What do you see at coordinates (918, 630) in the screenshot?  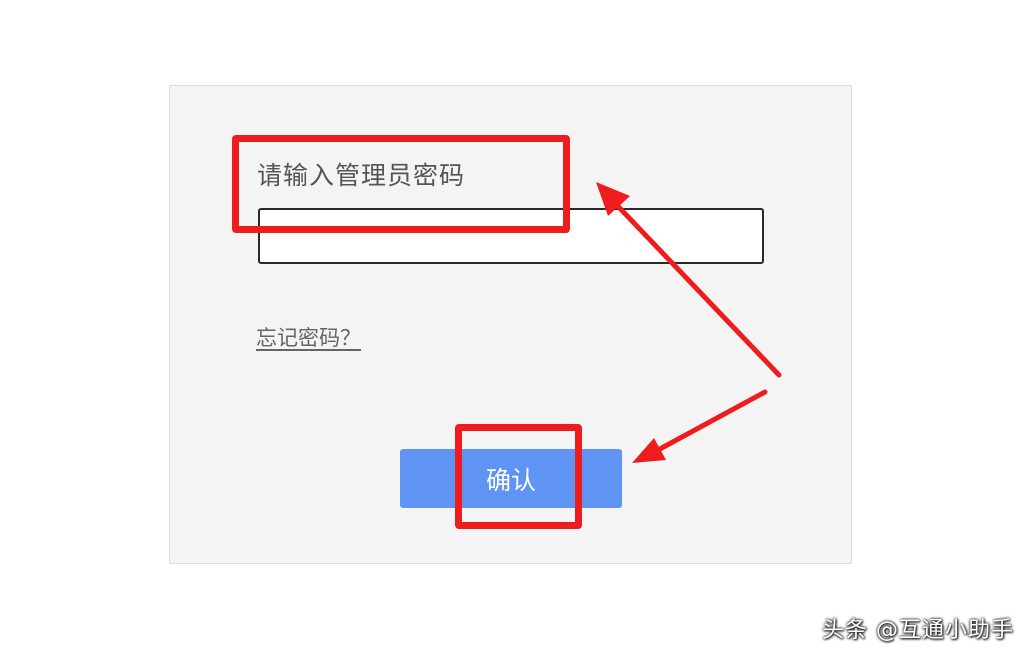 I see `watermark: 头条 @互通小助手` at bounding box center [918, 630].